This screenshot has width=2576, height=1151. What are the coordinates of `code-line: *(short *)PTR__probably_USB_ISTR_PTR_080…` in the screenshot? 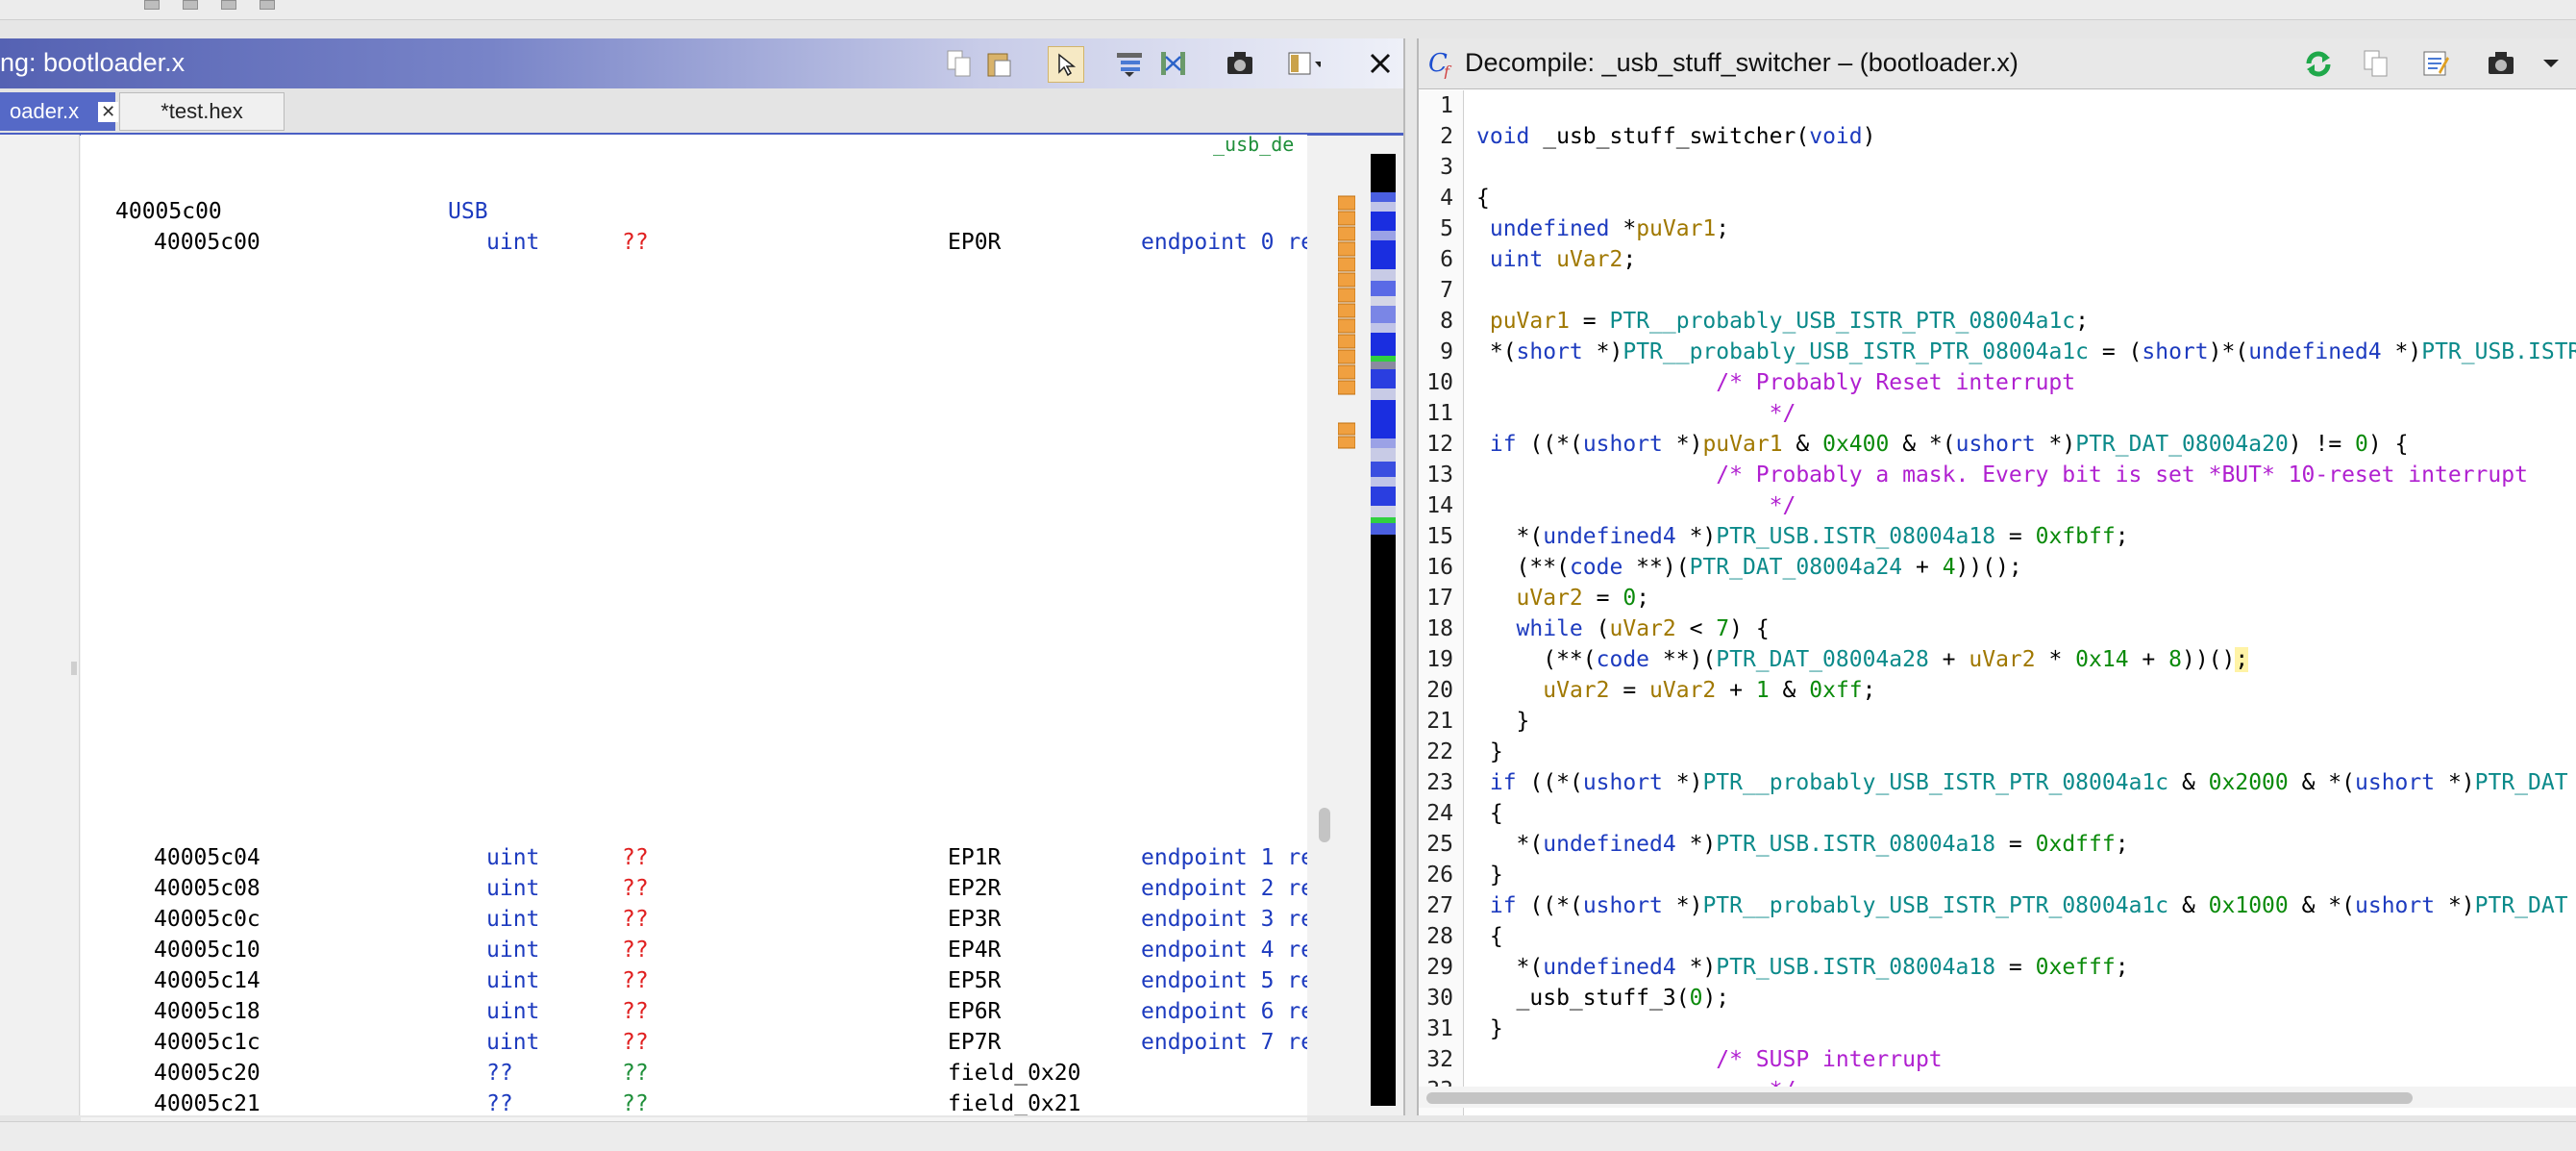 It's located at (2026, 352).